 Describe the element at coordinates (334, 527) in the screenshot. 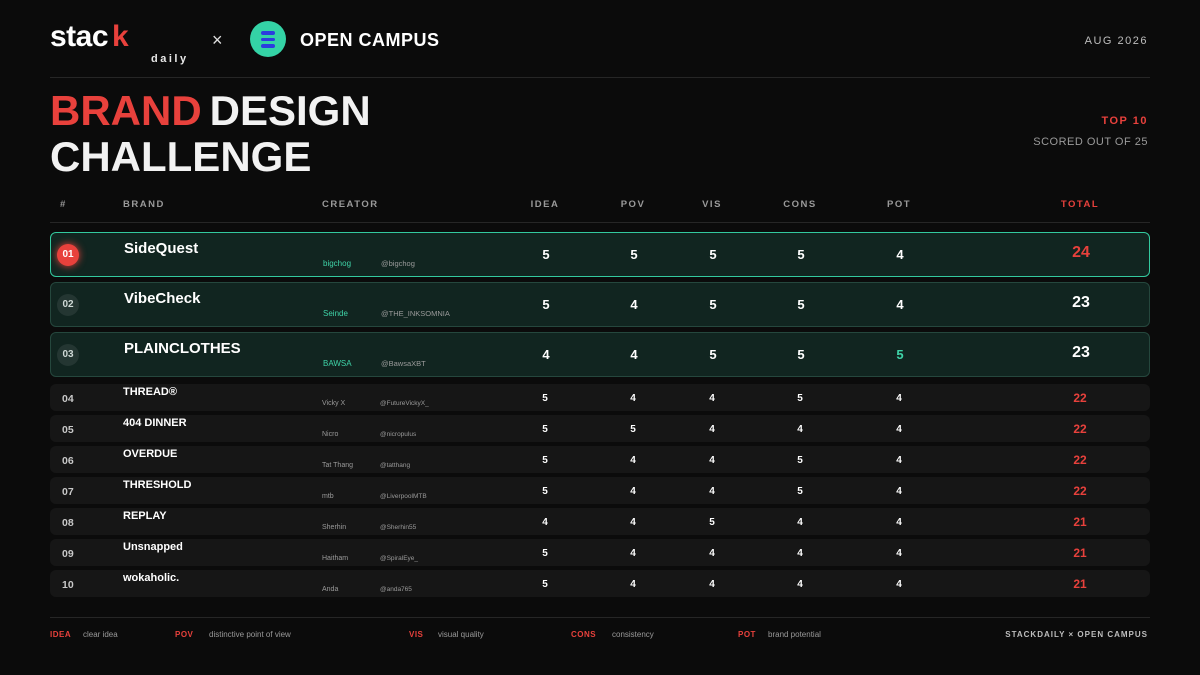

I see `creator-name: Sherhin` at that location.